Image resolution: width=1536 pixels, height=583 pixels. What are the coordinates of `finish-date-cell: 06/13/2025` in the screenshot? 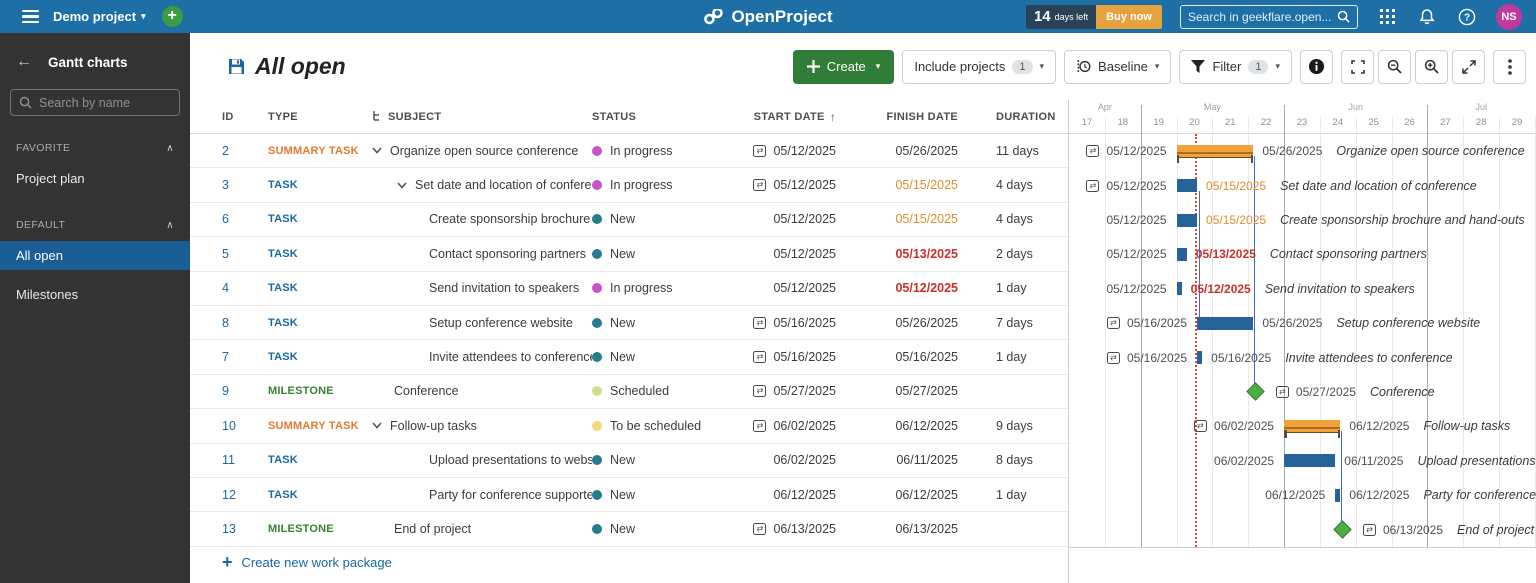 It's located at (921, 529).